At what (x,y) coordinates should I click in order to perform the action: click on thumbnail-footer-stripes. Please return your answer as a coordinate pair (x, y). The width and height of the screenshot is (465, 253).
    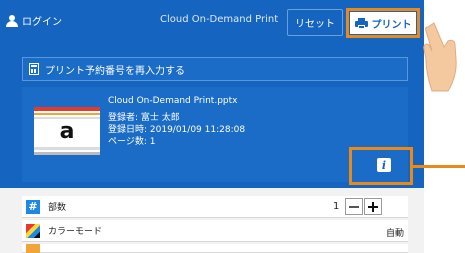
    Looking at the image, I should click on (67, 151).